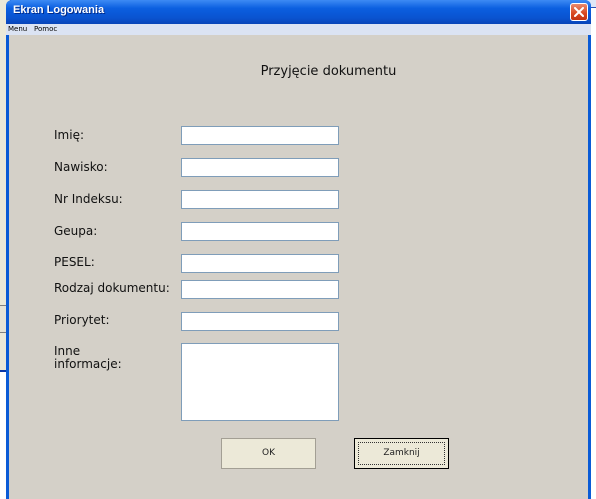  Describe the element at coordinates (45, 29) in the screenshot. I see `menu-item-pomoc: Pomoc` at that location.